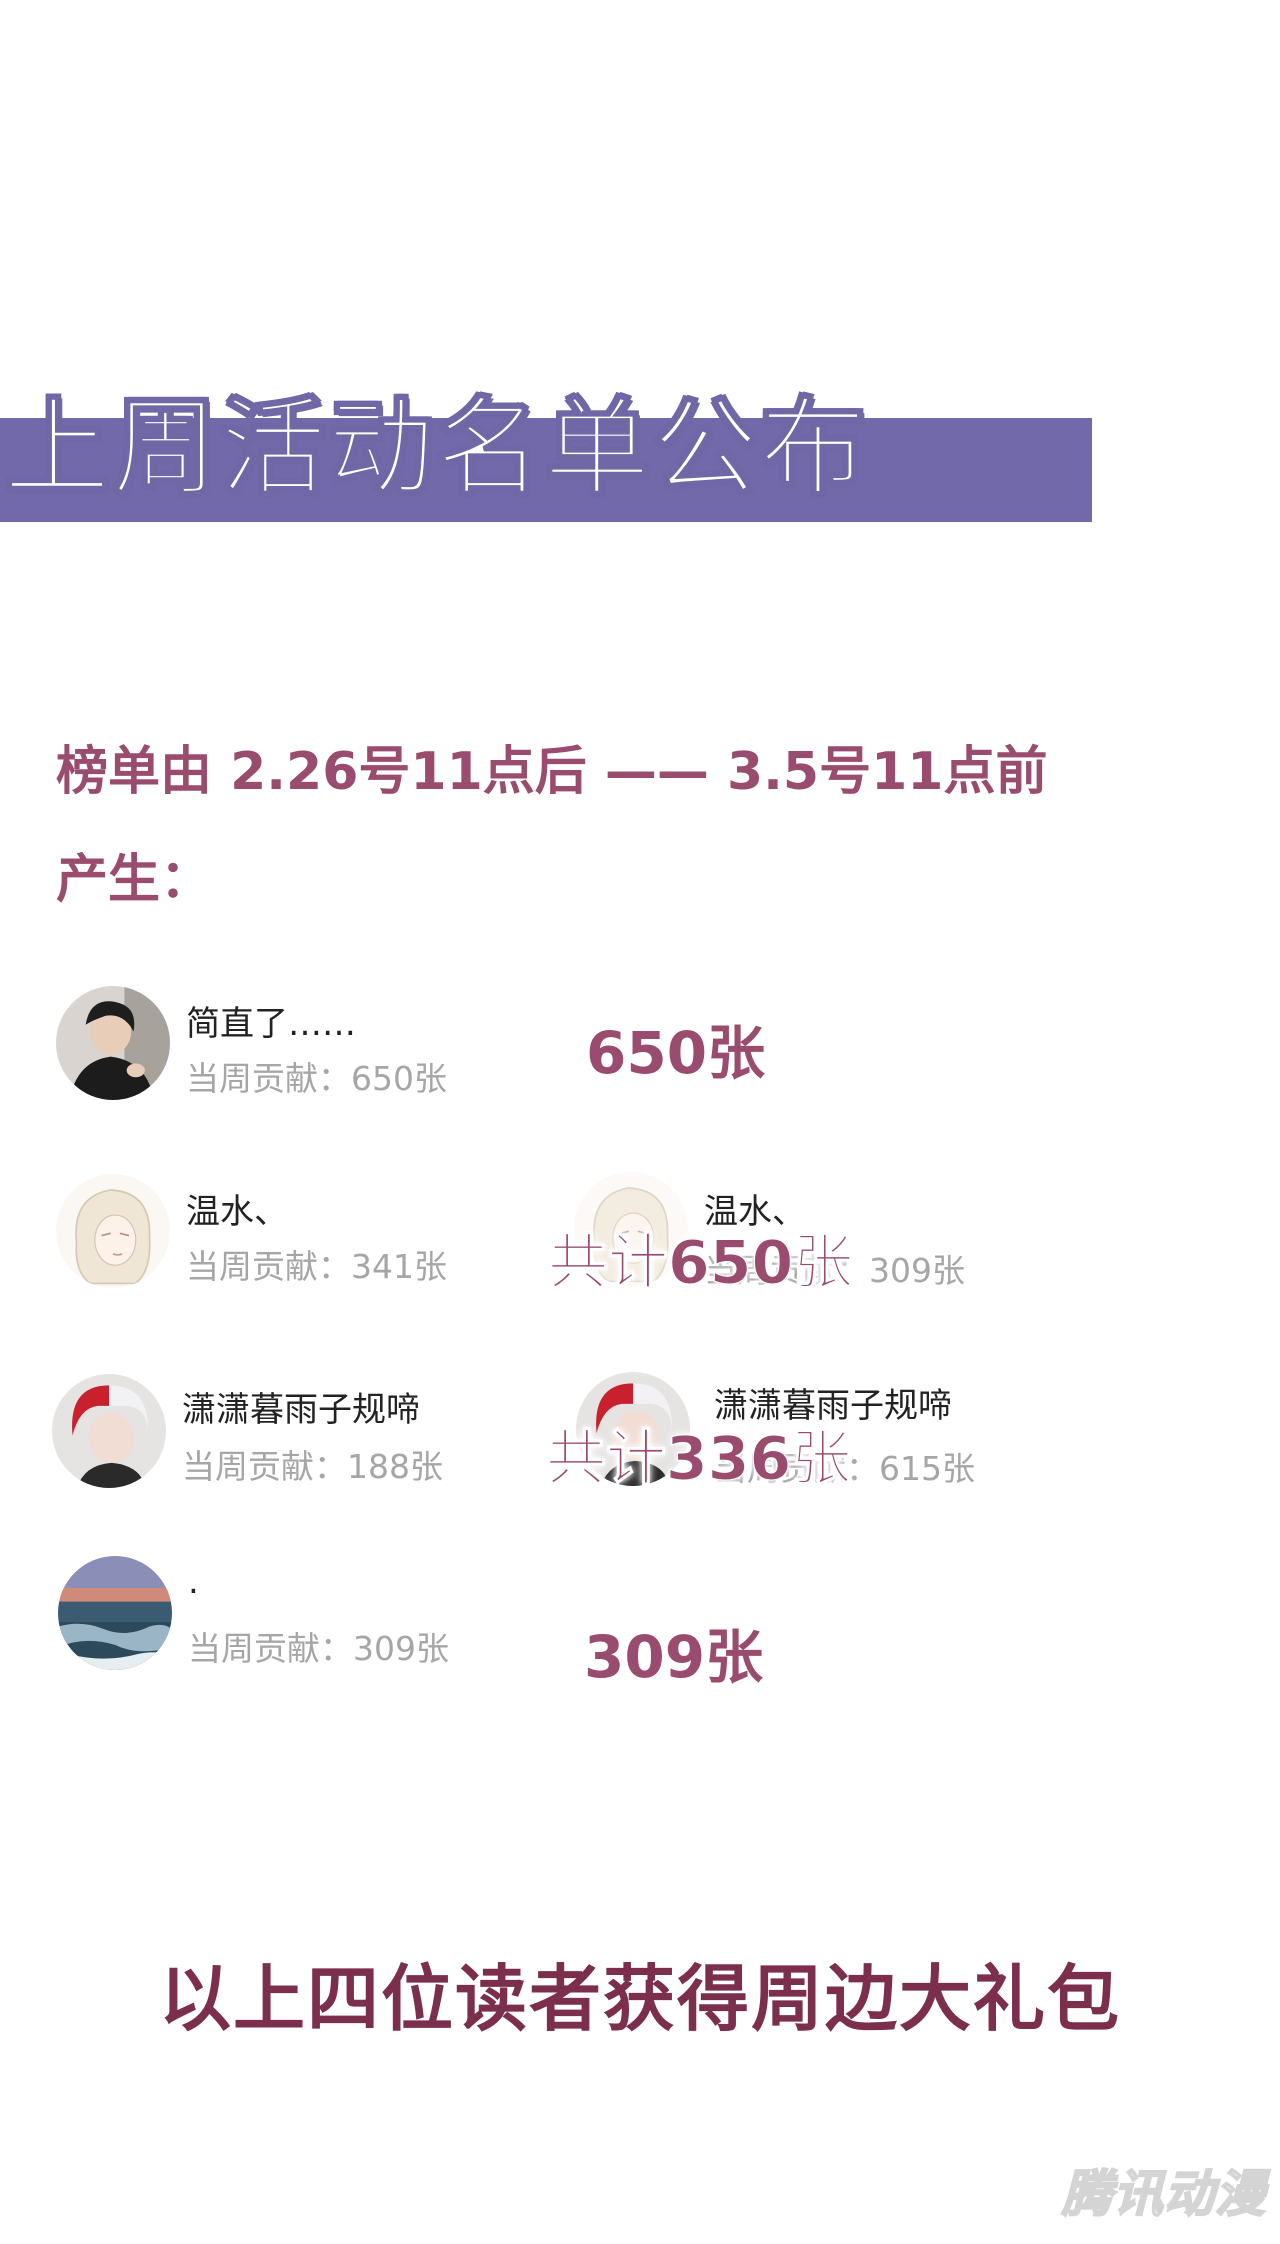 Image resolution: width=1280 pixels, height=2244 pixels. I want to click on contribution-4: 当周贡献：188张, so click(312, 1466).